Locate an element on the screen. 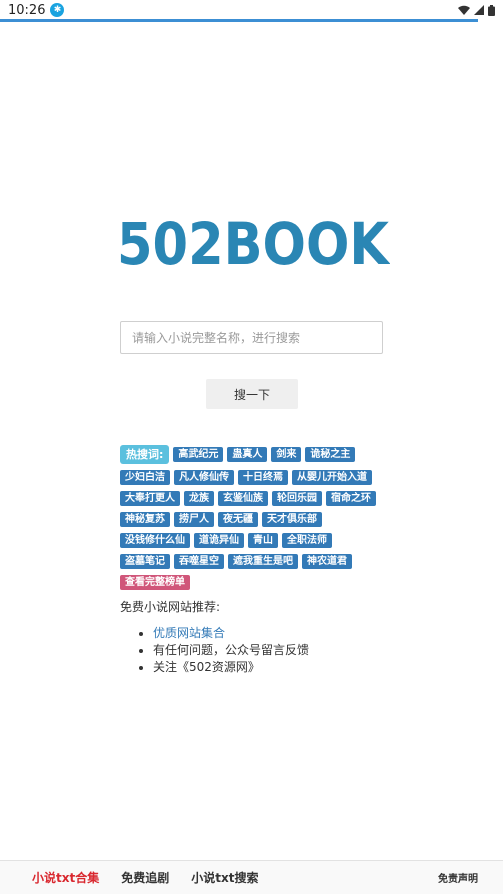  hot-tag: 盗墓笔记 is located at coordinates (145, 561).